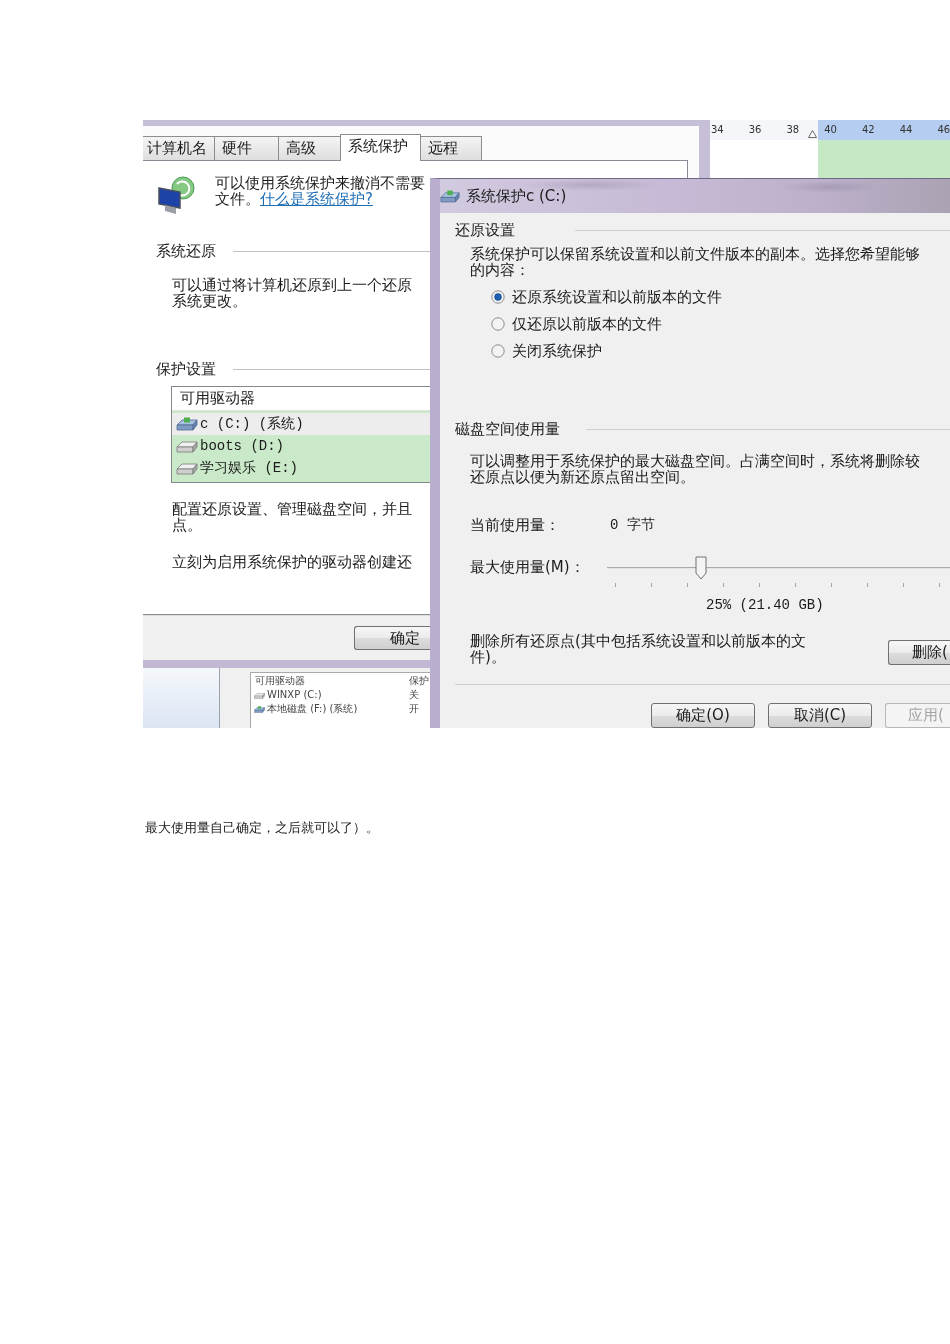  What do you see at coordinates (793, 130) in the screenshot?
I see `ruler-number: 38` at bounding box center [793, 130].